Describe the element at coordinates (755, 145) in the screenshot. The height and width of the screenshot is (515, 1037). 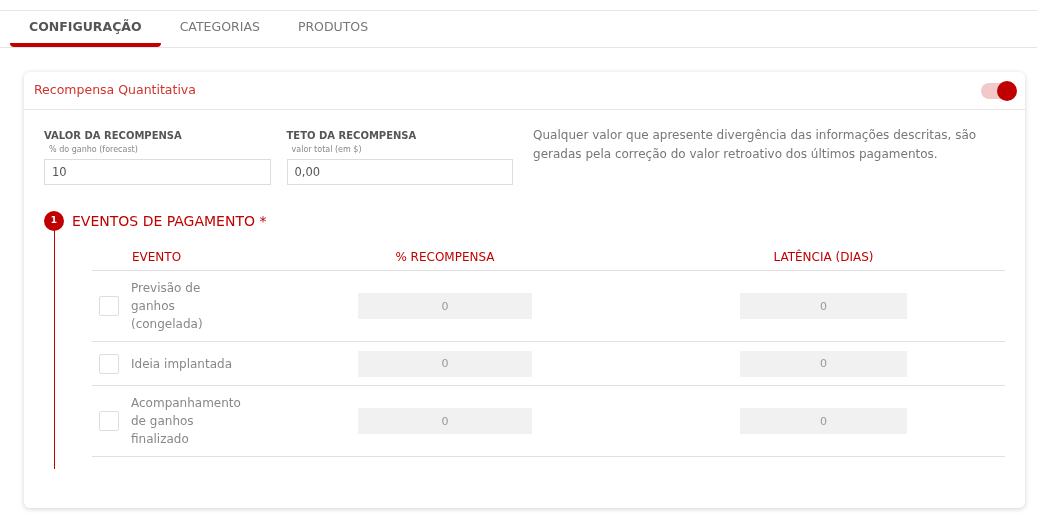
I see `info-text: Qualquer valor que apresente divergência das informações descritas, são geradas pela correção do valor retroativo dos últimos pagamentos.` at that location.